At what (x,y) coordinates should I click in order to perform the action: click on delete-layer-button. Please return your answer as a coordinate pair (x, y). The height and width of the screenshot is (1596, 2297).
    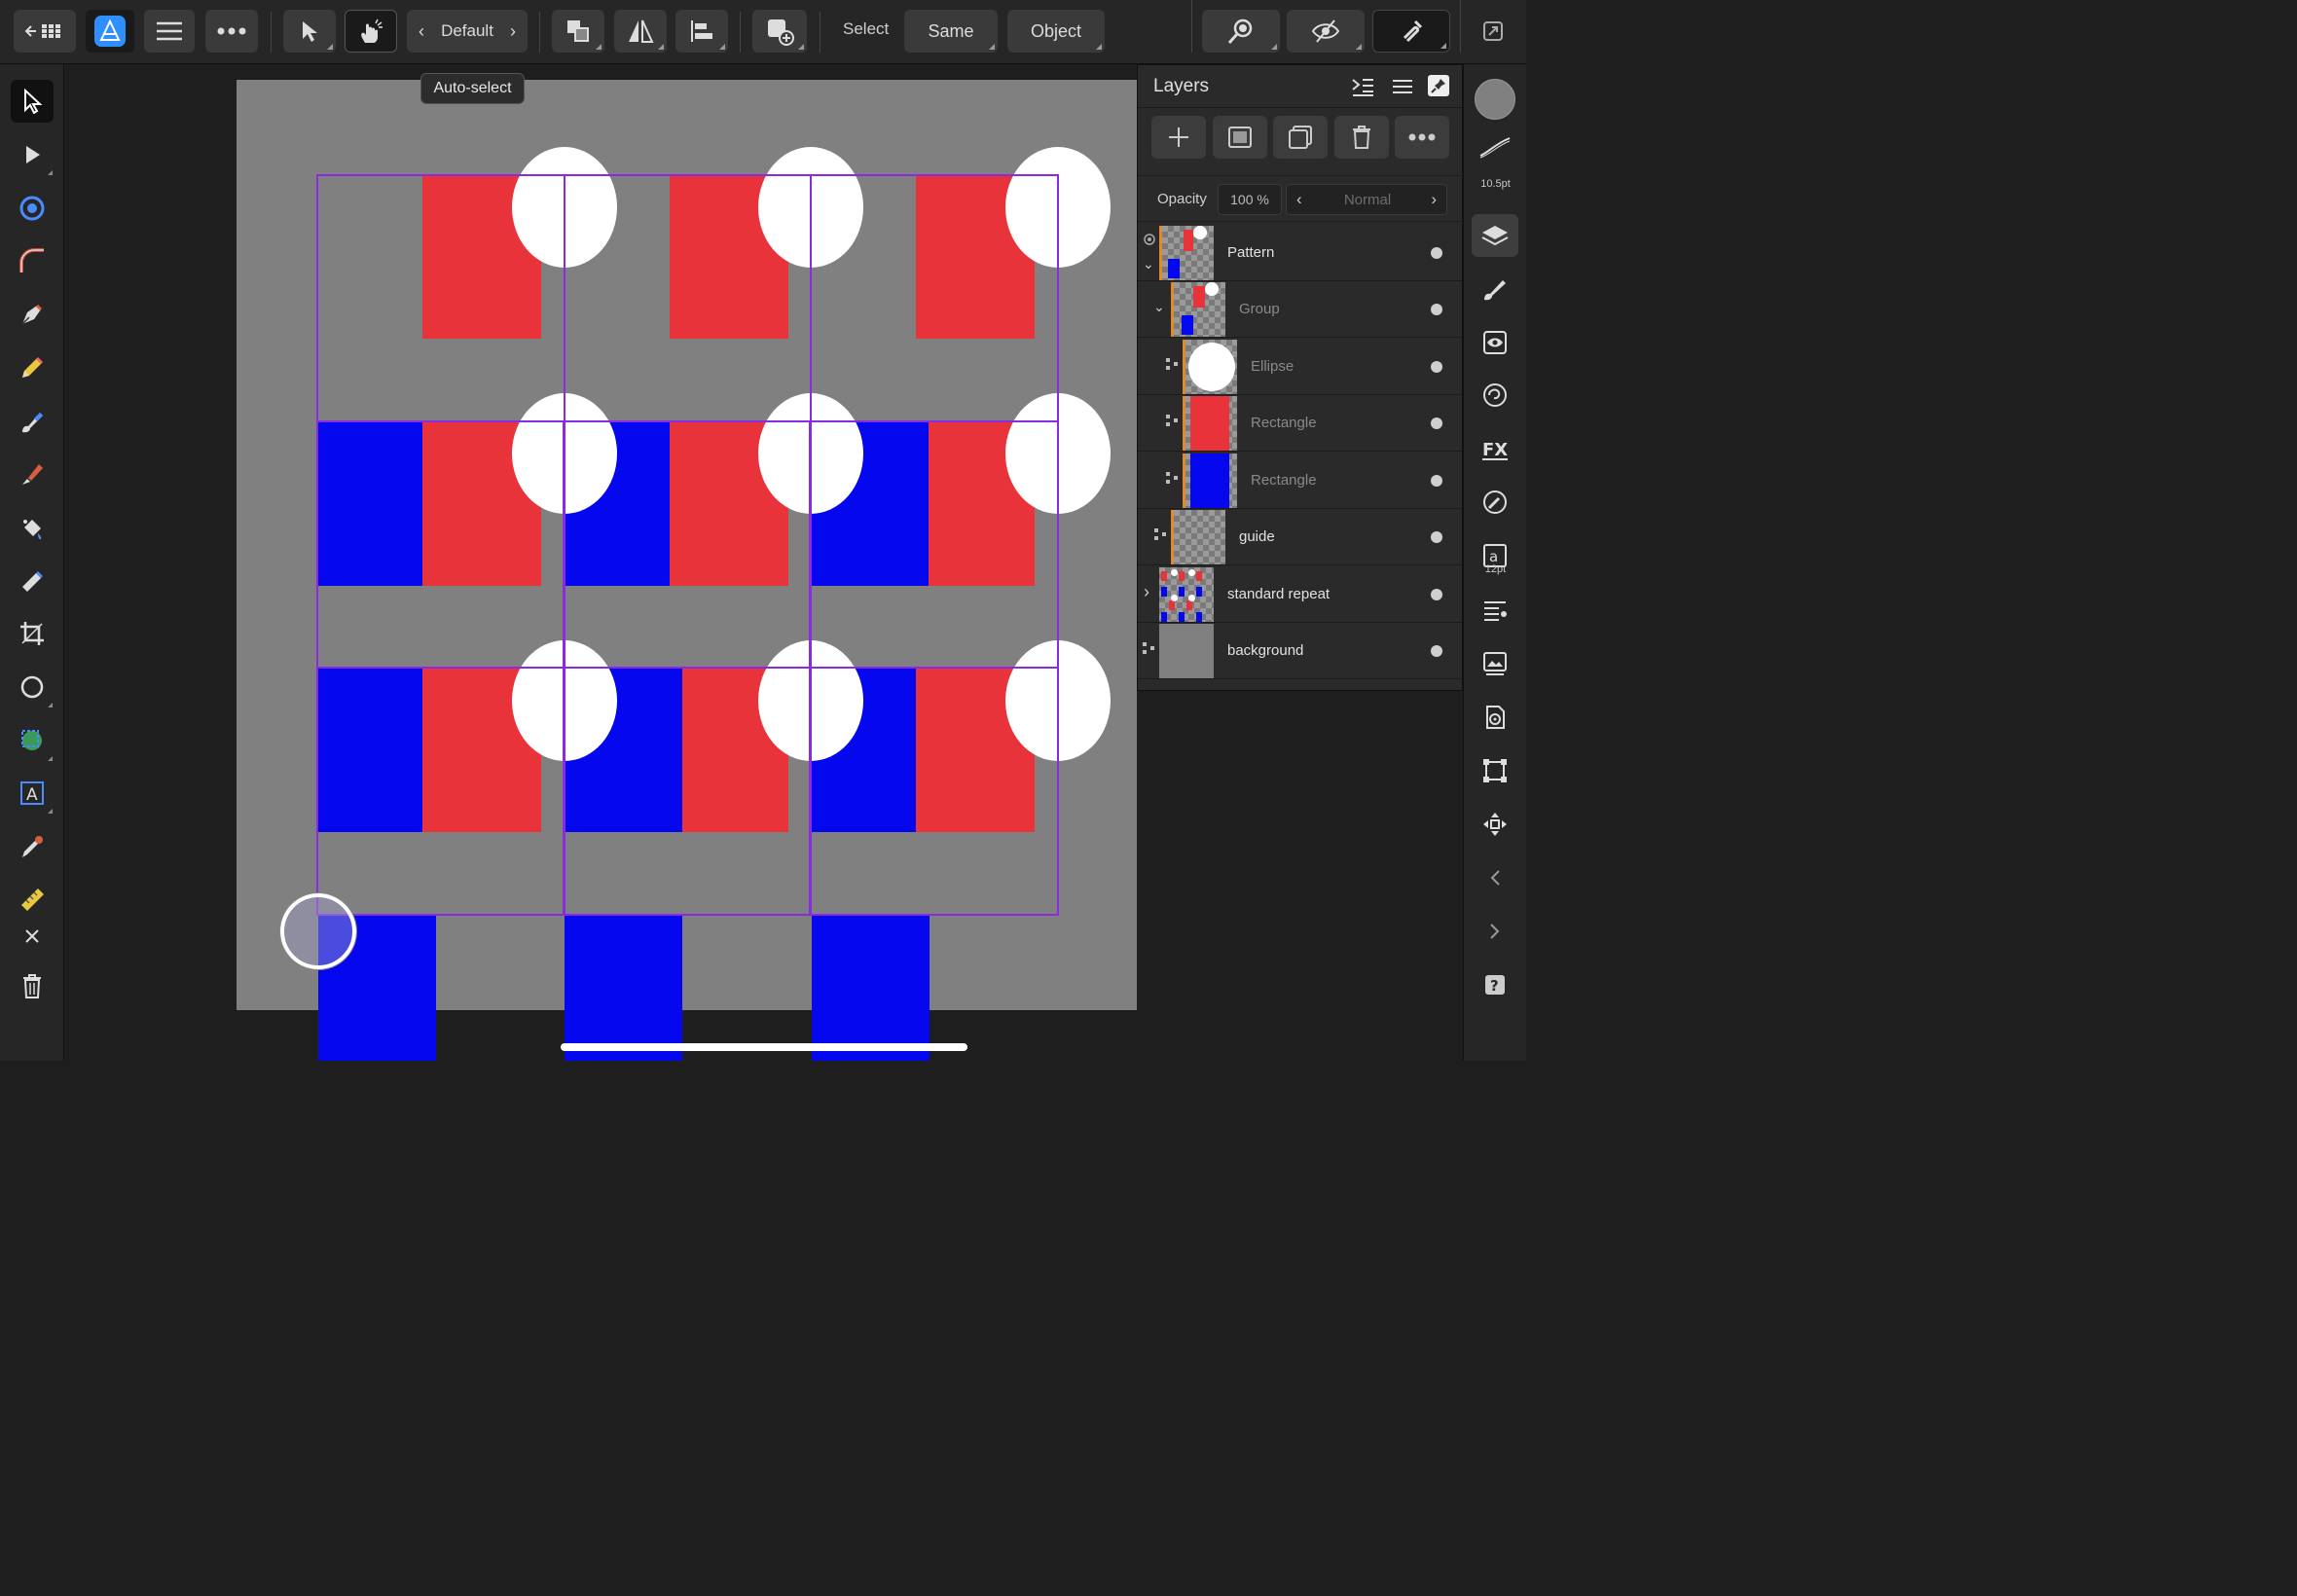
    Looking at the image, I should click on (1361, 137).